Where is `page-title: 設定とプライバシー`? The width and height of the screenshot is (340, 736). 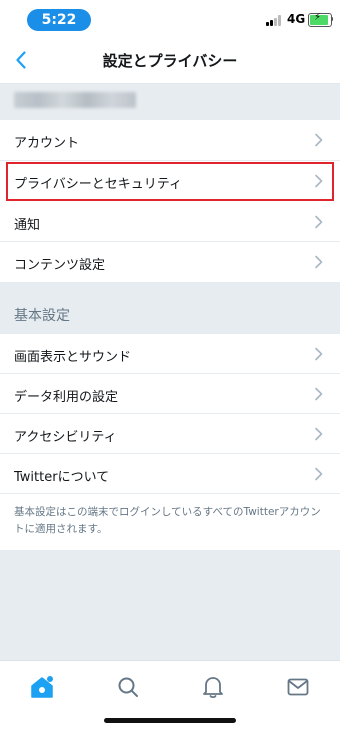
page-title: 設定とプライバシー is located at coordinates (170, 61).